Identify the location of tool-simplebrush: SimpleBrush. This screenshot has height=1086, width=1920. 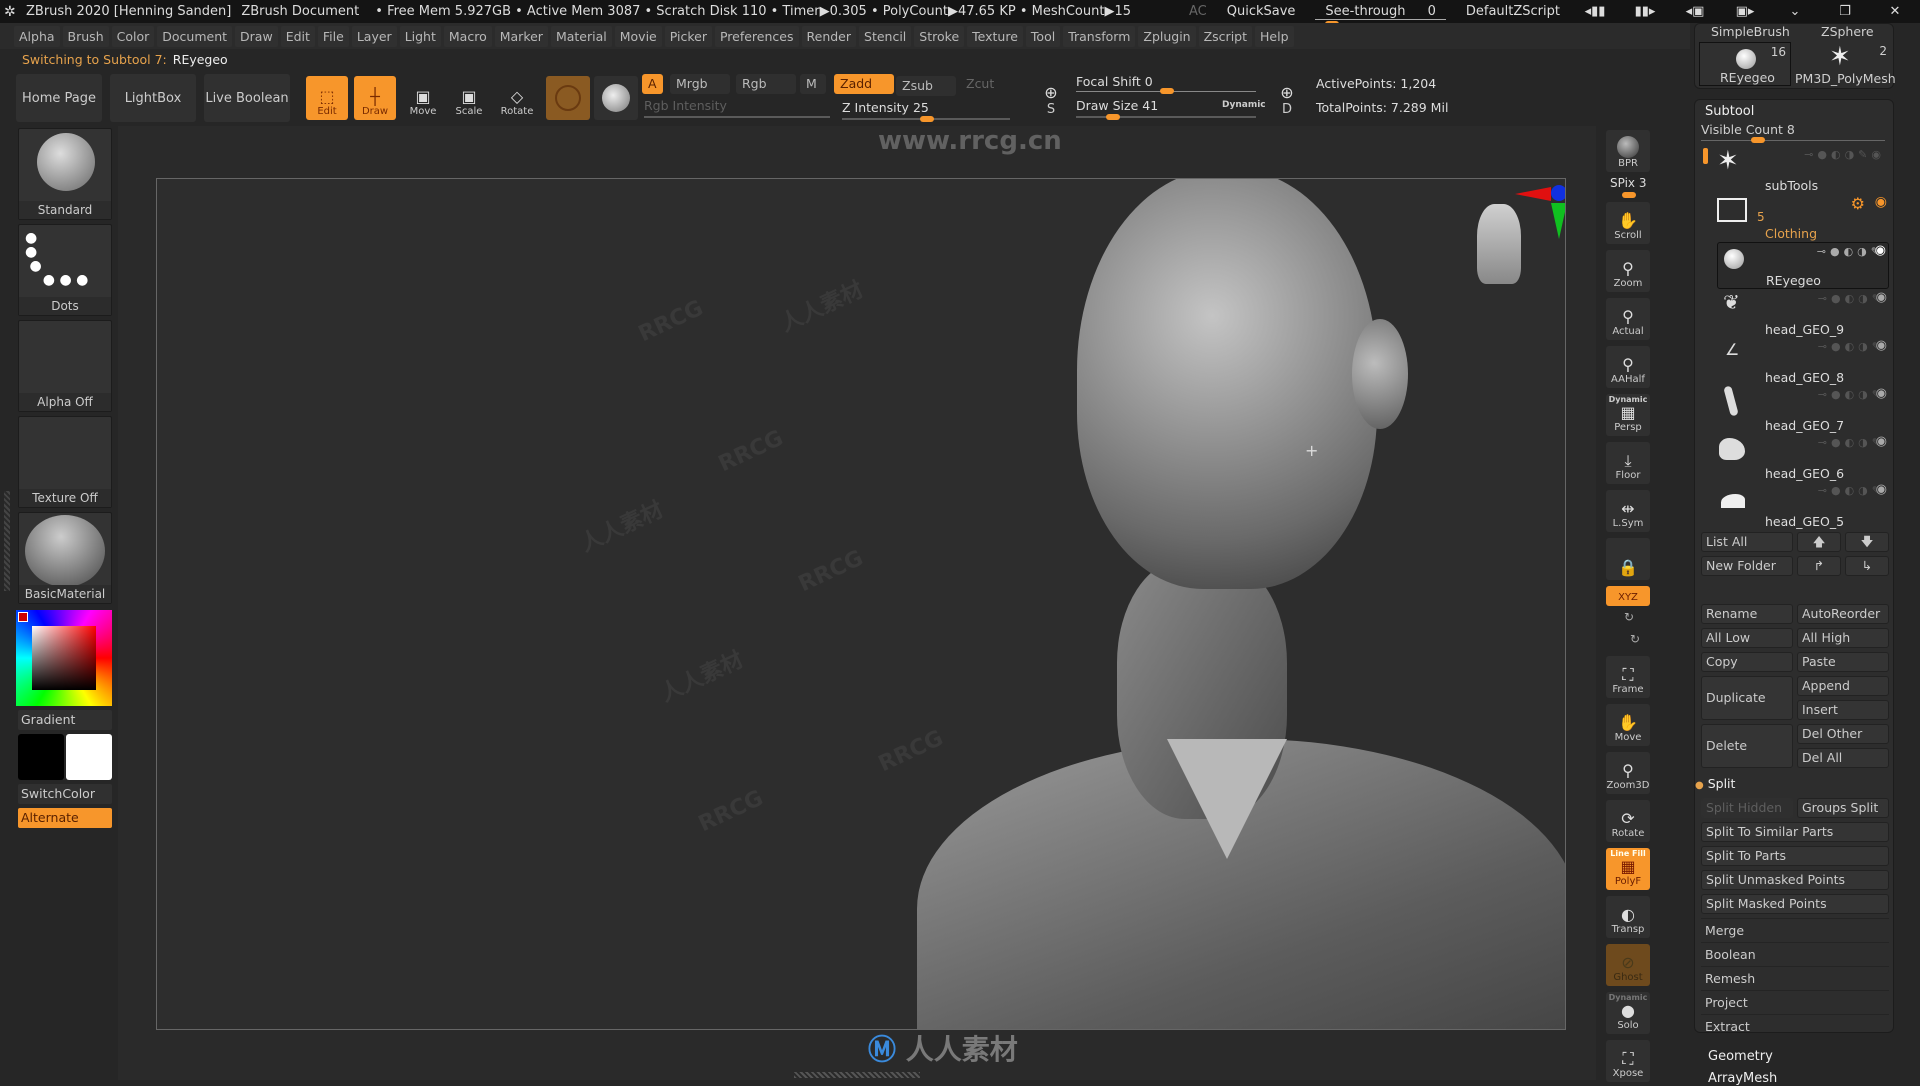
(1750, 31).